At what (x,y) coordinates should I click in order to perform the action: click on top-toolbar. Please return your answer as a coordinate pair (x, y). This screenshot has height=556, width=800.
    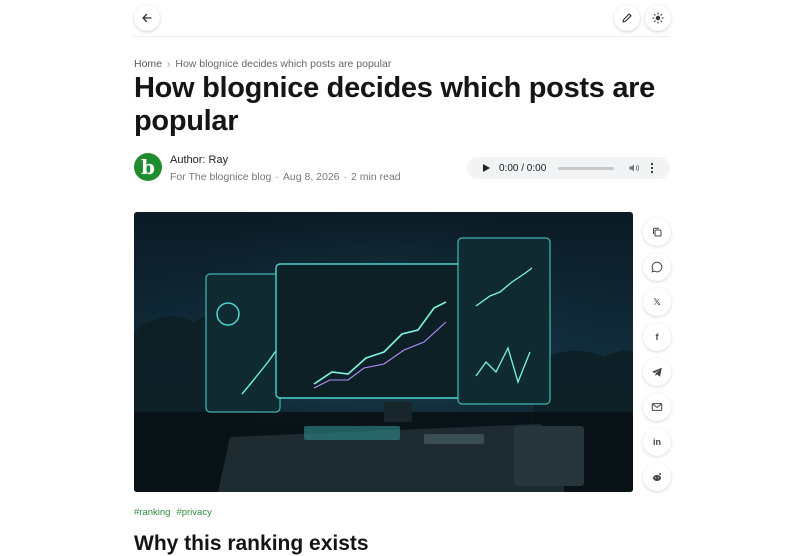
    Looking at the image, I should click on (402, 18).